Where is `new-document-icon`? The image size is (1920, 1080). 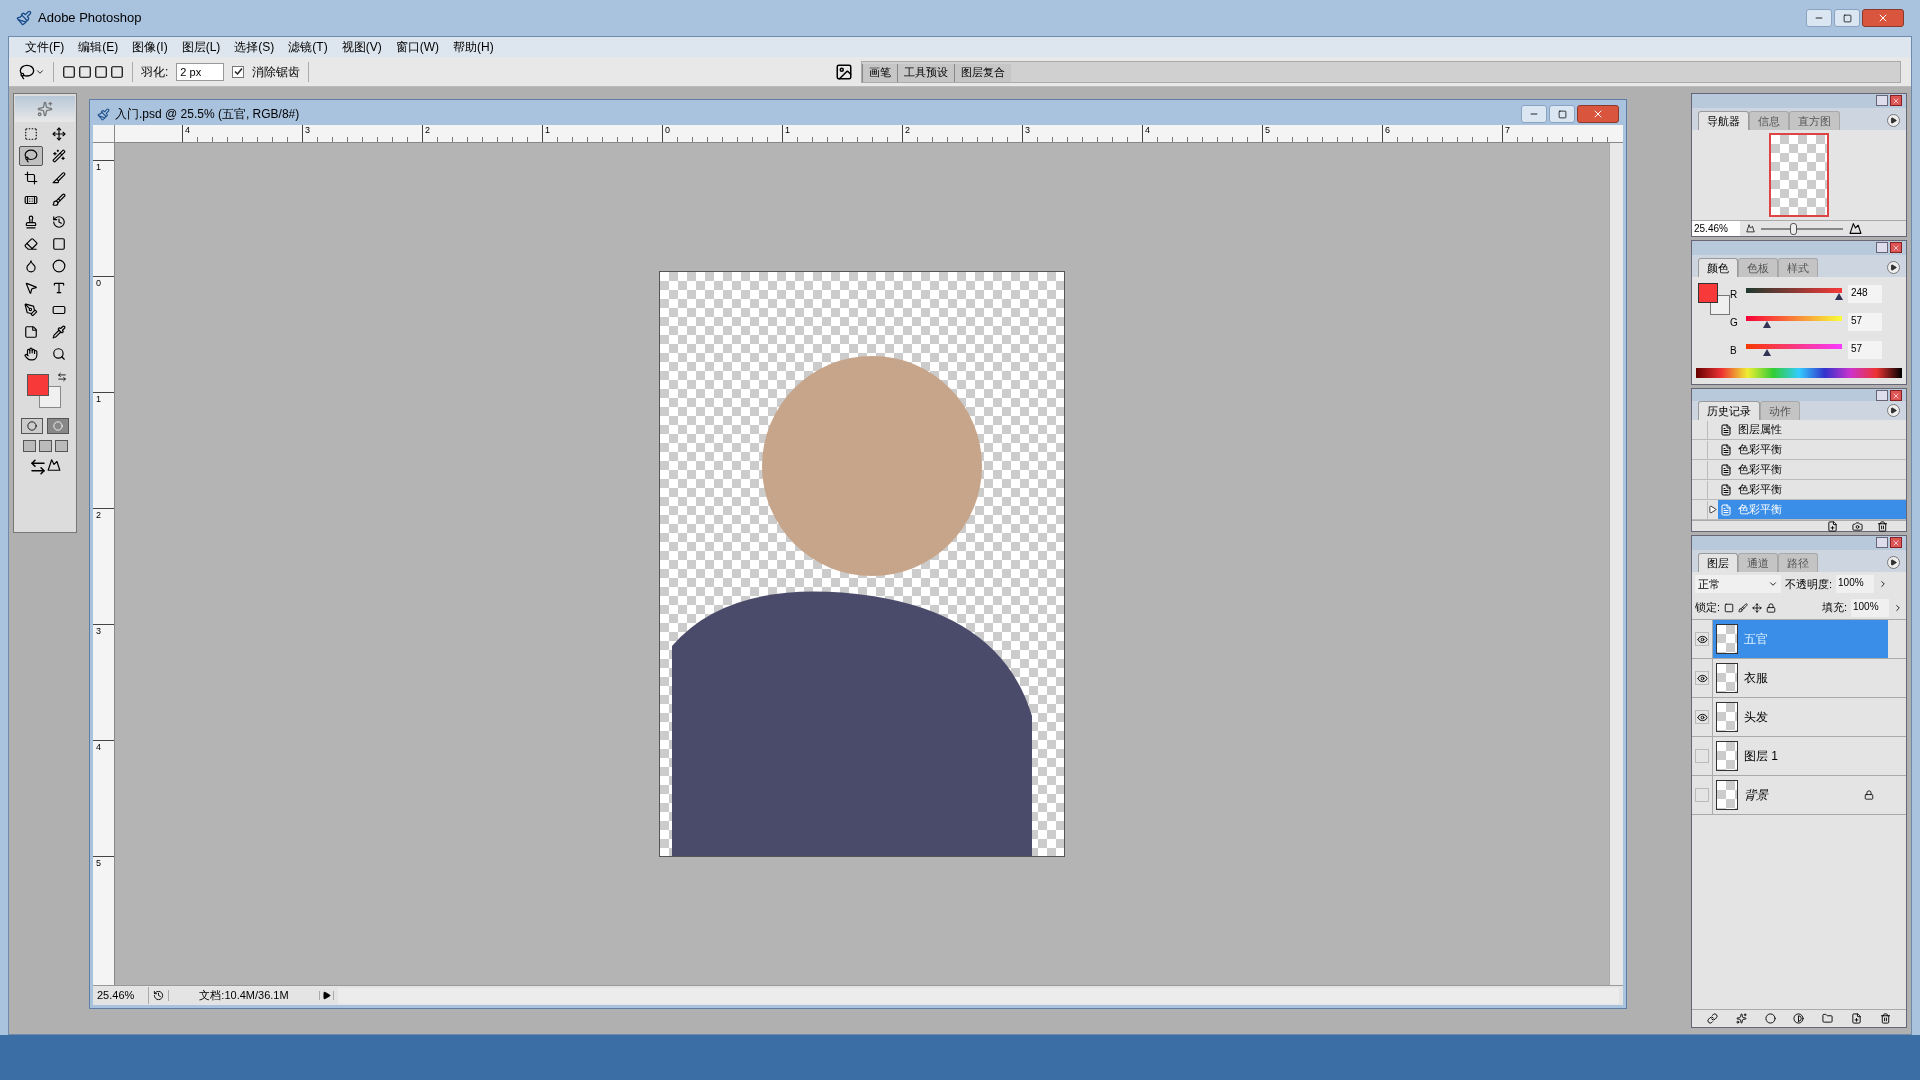
new-document-icon is located at coordinates (1832, 526).